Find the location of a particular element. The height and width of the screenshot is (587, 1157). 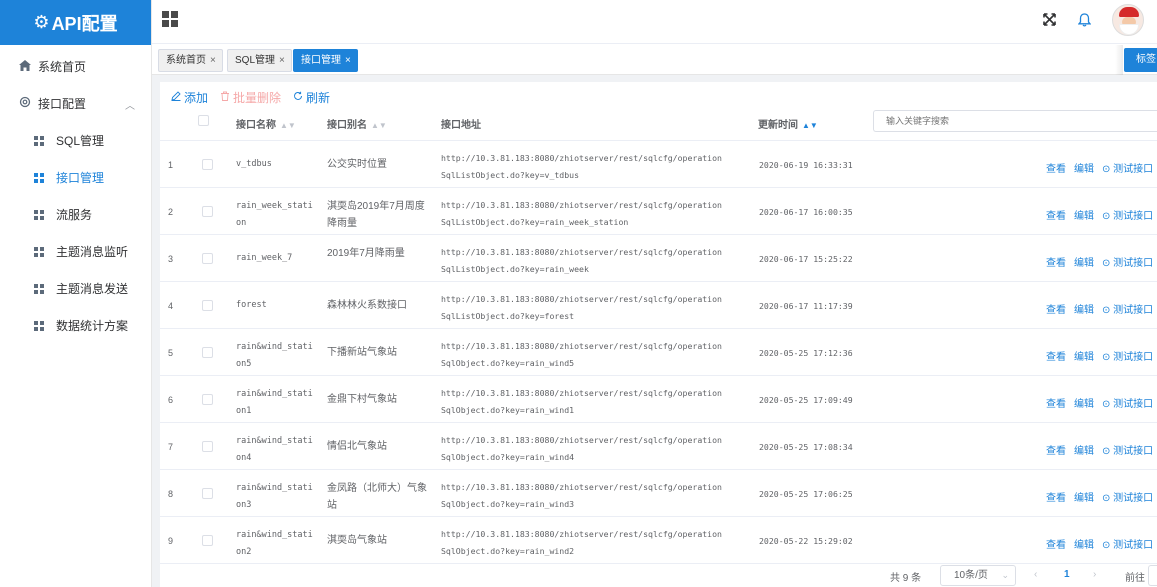

bell-icon is located at coordinates (1084, 22).